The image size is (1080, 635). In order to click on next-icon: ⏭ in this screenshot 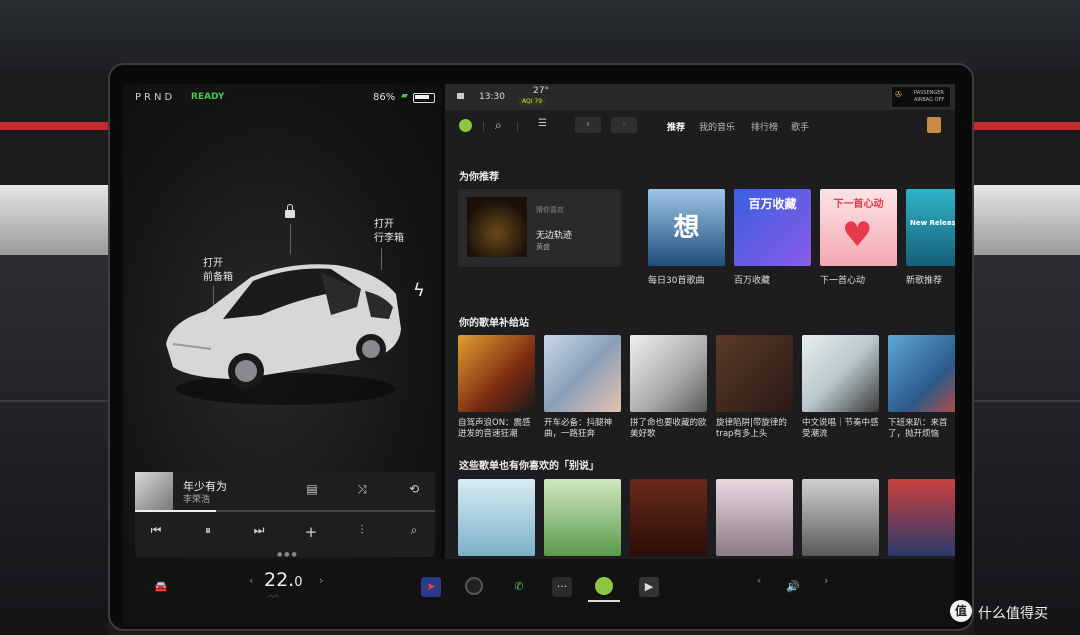, I will do `click(259, 530)`.